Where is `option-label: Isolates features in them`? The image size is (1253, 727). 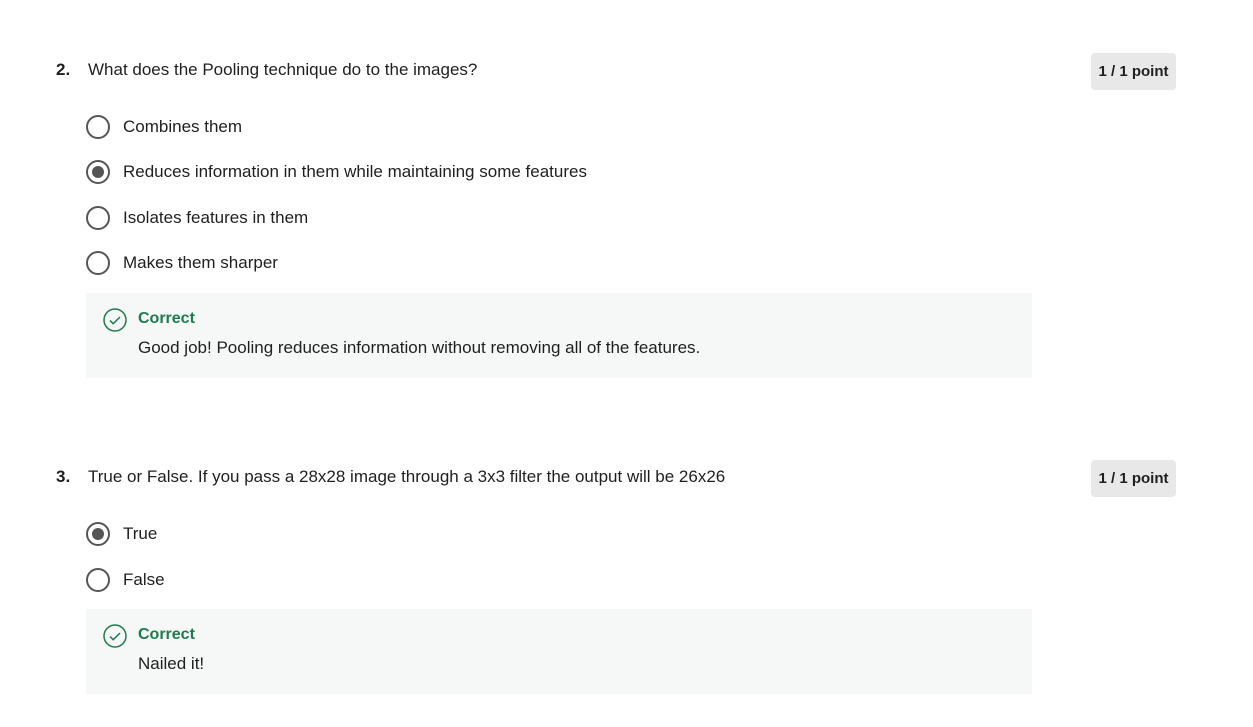
option-label: Isolates features in them is located at coordinates (216, 217).